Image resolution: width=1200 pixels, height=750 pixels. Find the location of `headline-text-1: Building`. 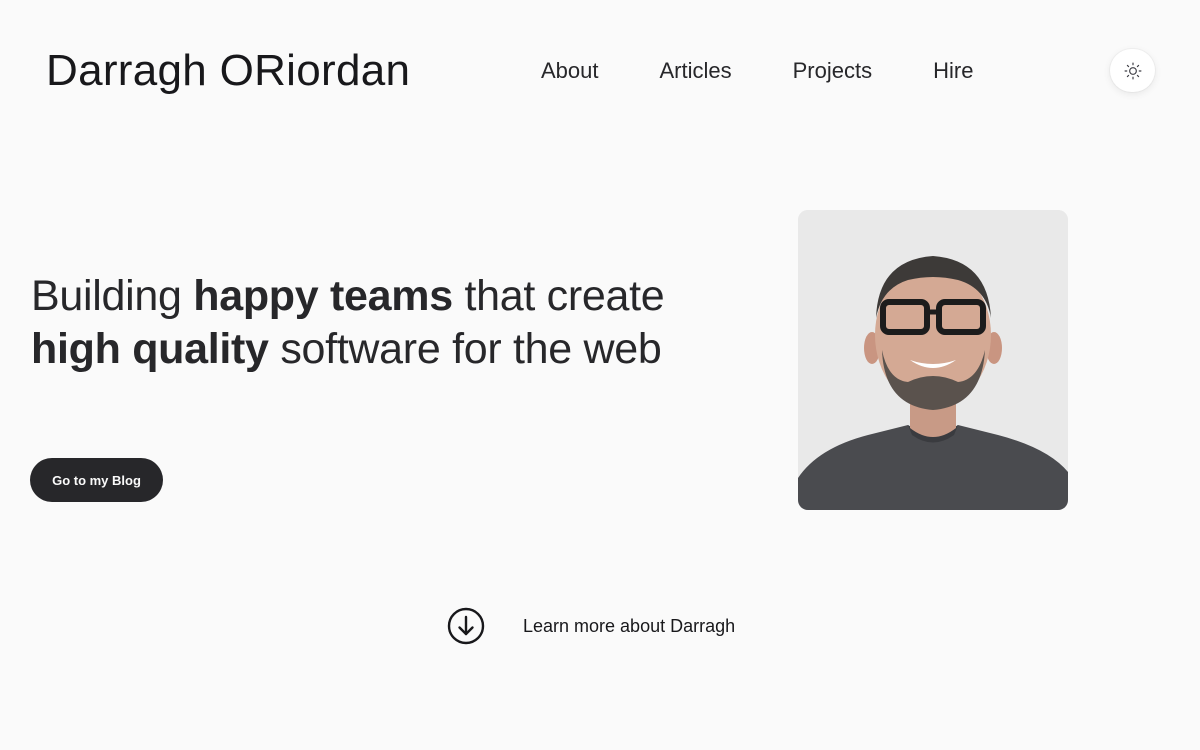

headline-text-1: Building is located at coordinates (112, 296).